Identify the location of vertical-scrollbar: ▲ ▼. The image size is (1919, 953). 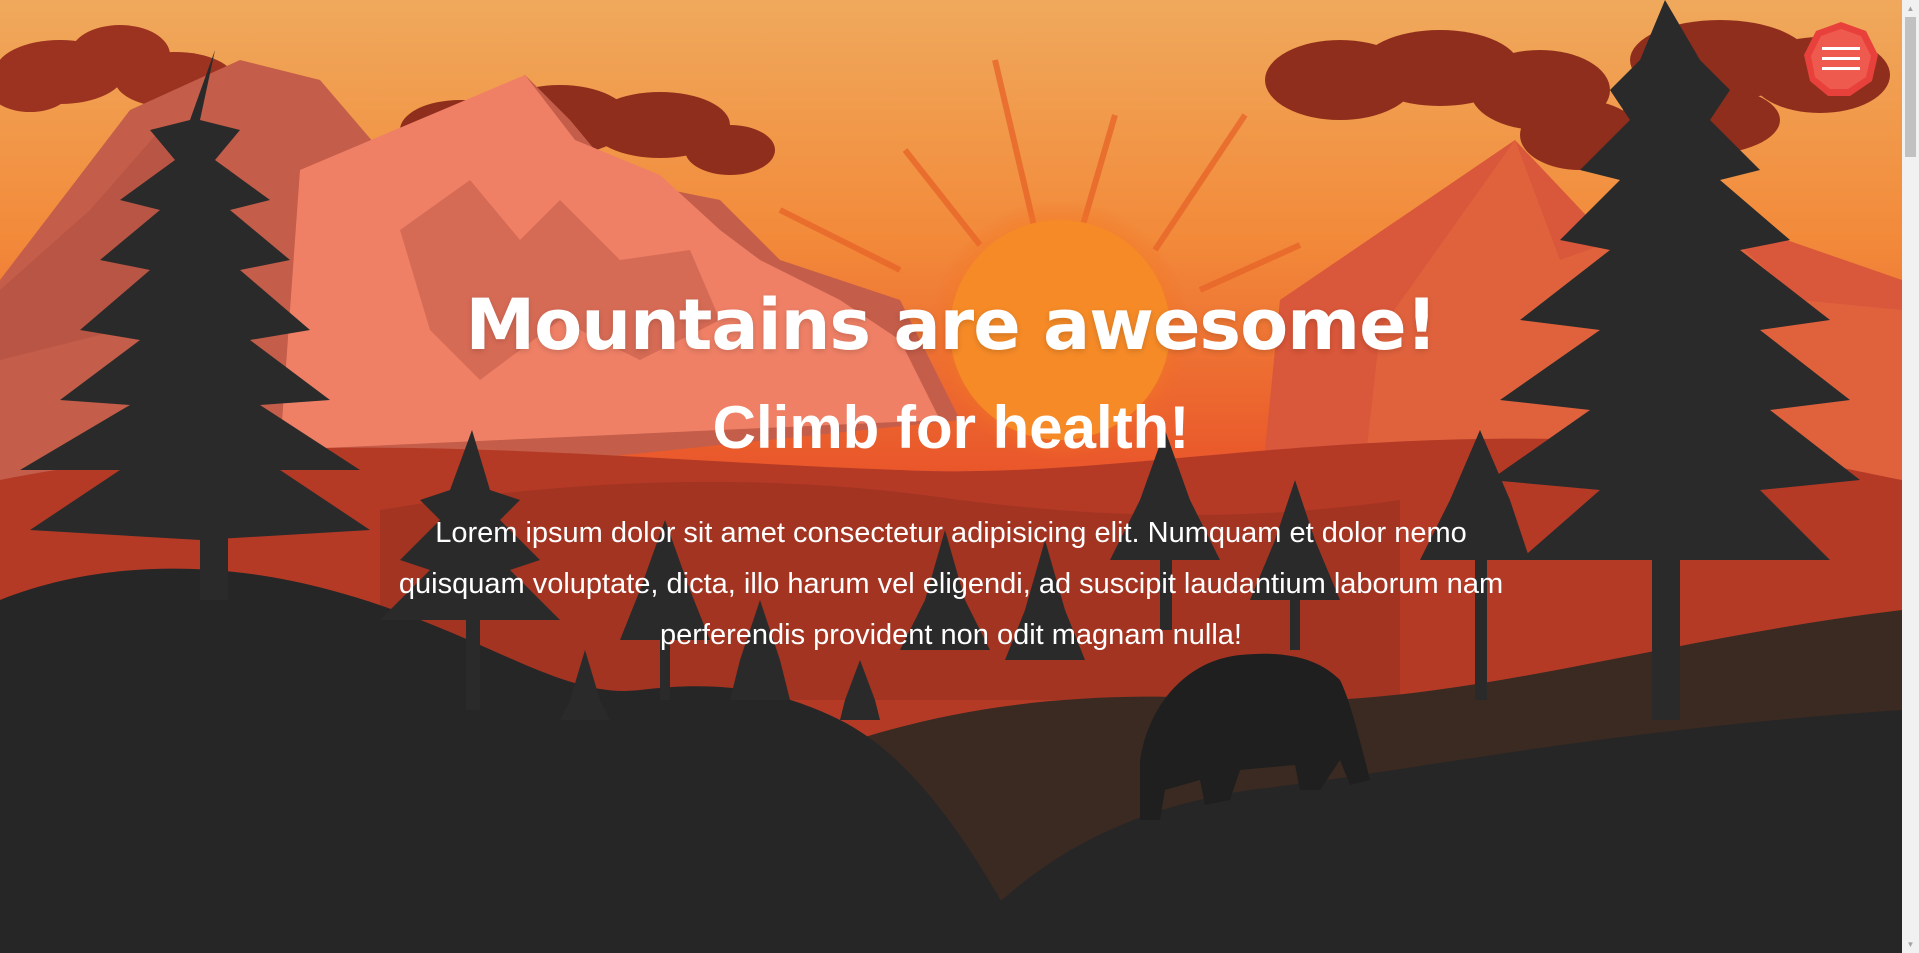
(1910, 476).